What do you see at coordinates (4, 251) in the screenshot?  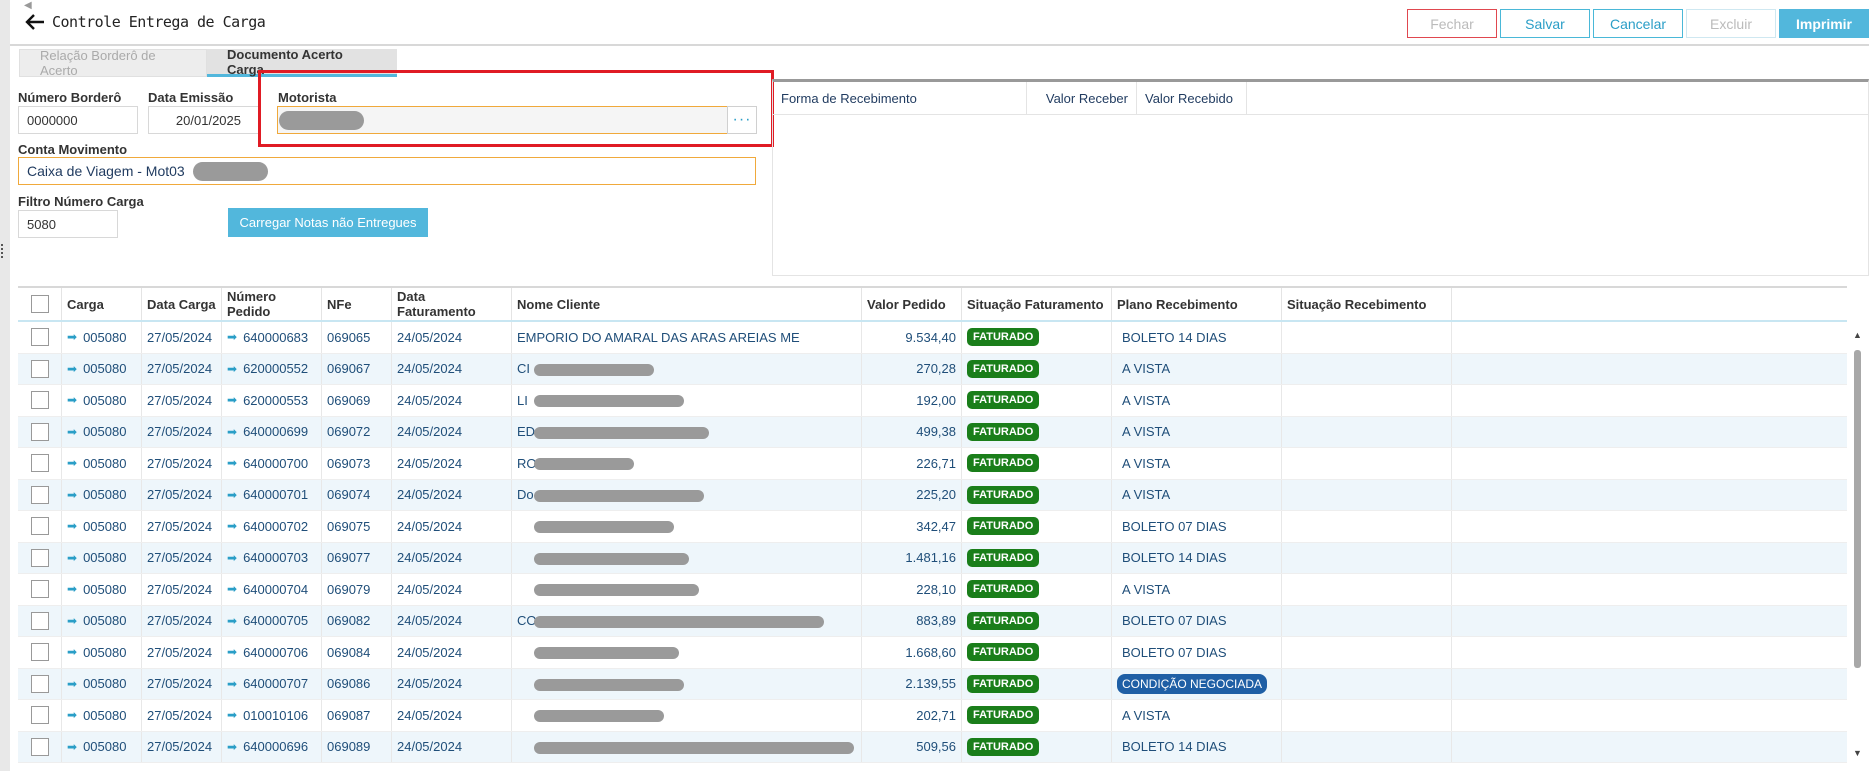 I see `drag-handle-icon` at bounding box center [4, 251].